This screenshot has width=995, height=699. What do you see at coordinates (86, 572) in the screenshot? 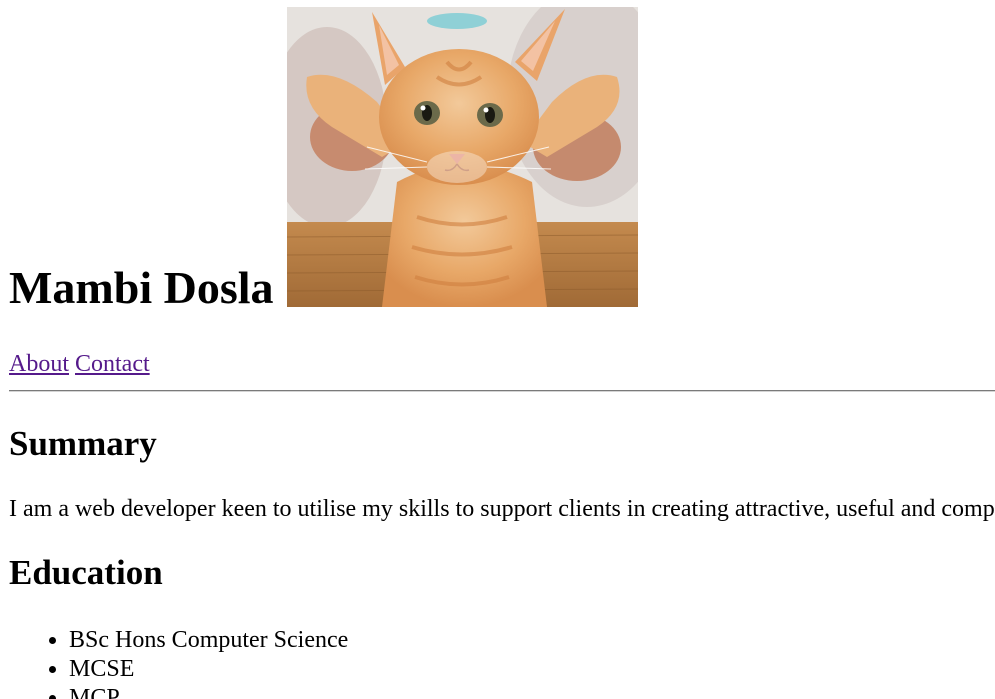
I see `education-heading: Education` at bounding box center [86, 572].